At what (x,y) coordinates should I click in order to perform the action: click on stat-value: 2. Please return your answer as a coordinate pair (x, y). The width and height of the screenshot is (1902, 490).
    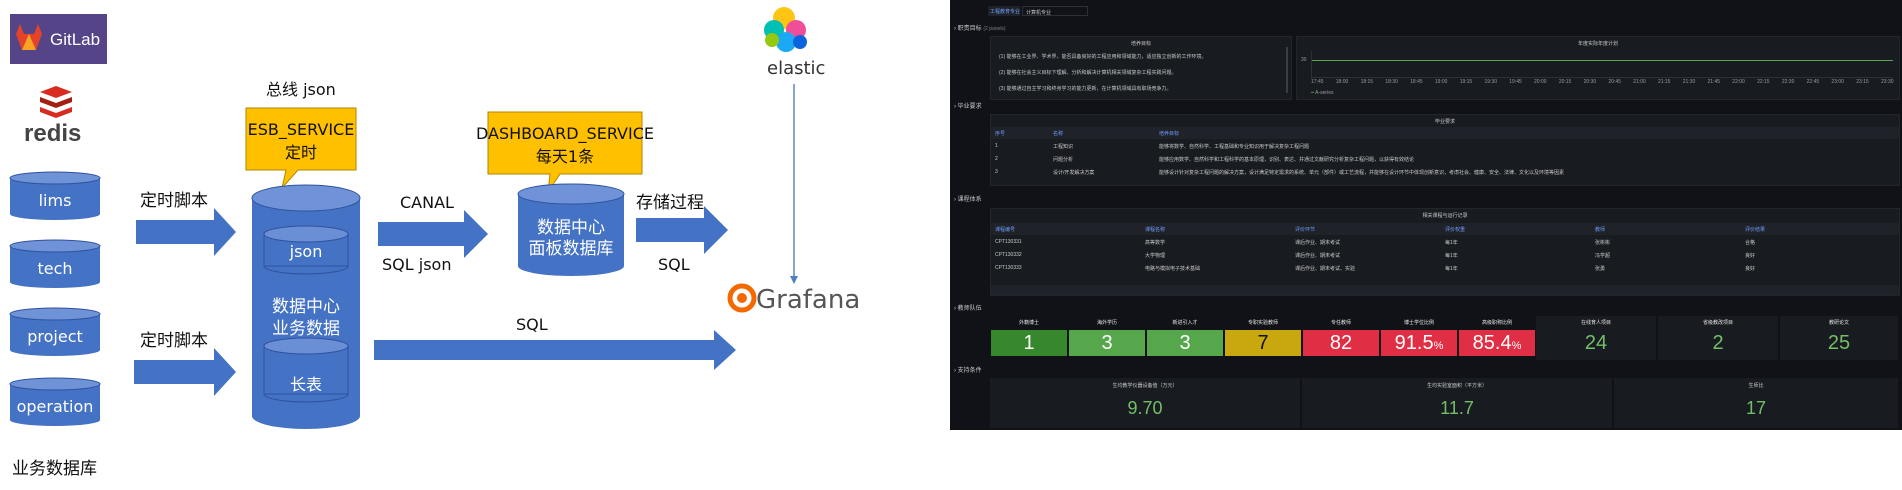
    Looking at the image, I should click on (1718, 343).